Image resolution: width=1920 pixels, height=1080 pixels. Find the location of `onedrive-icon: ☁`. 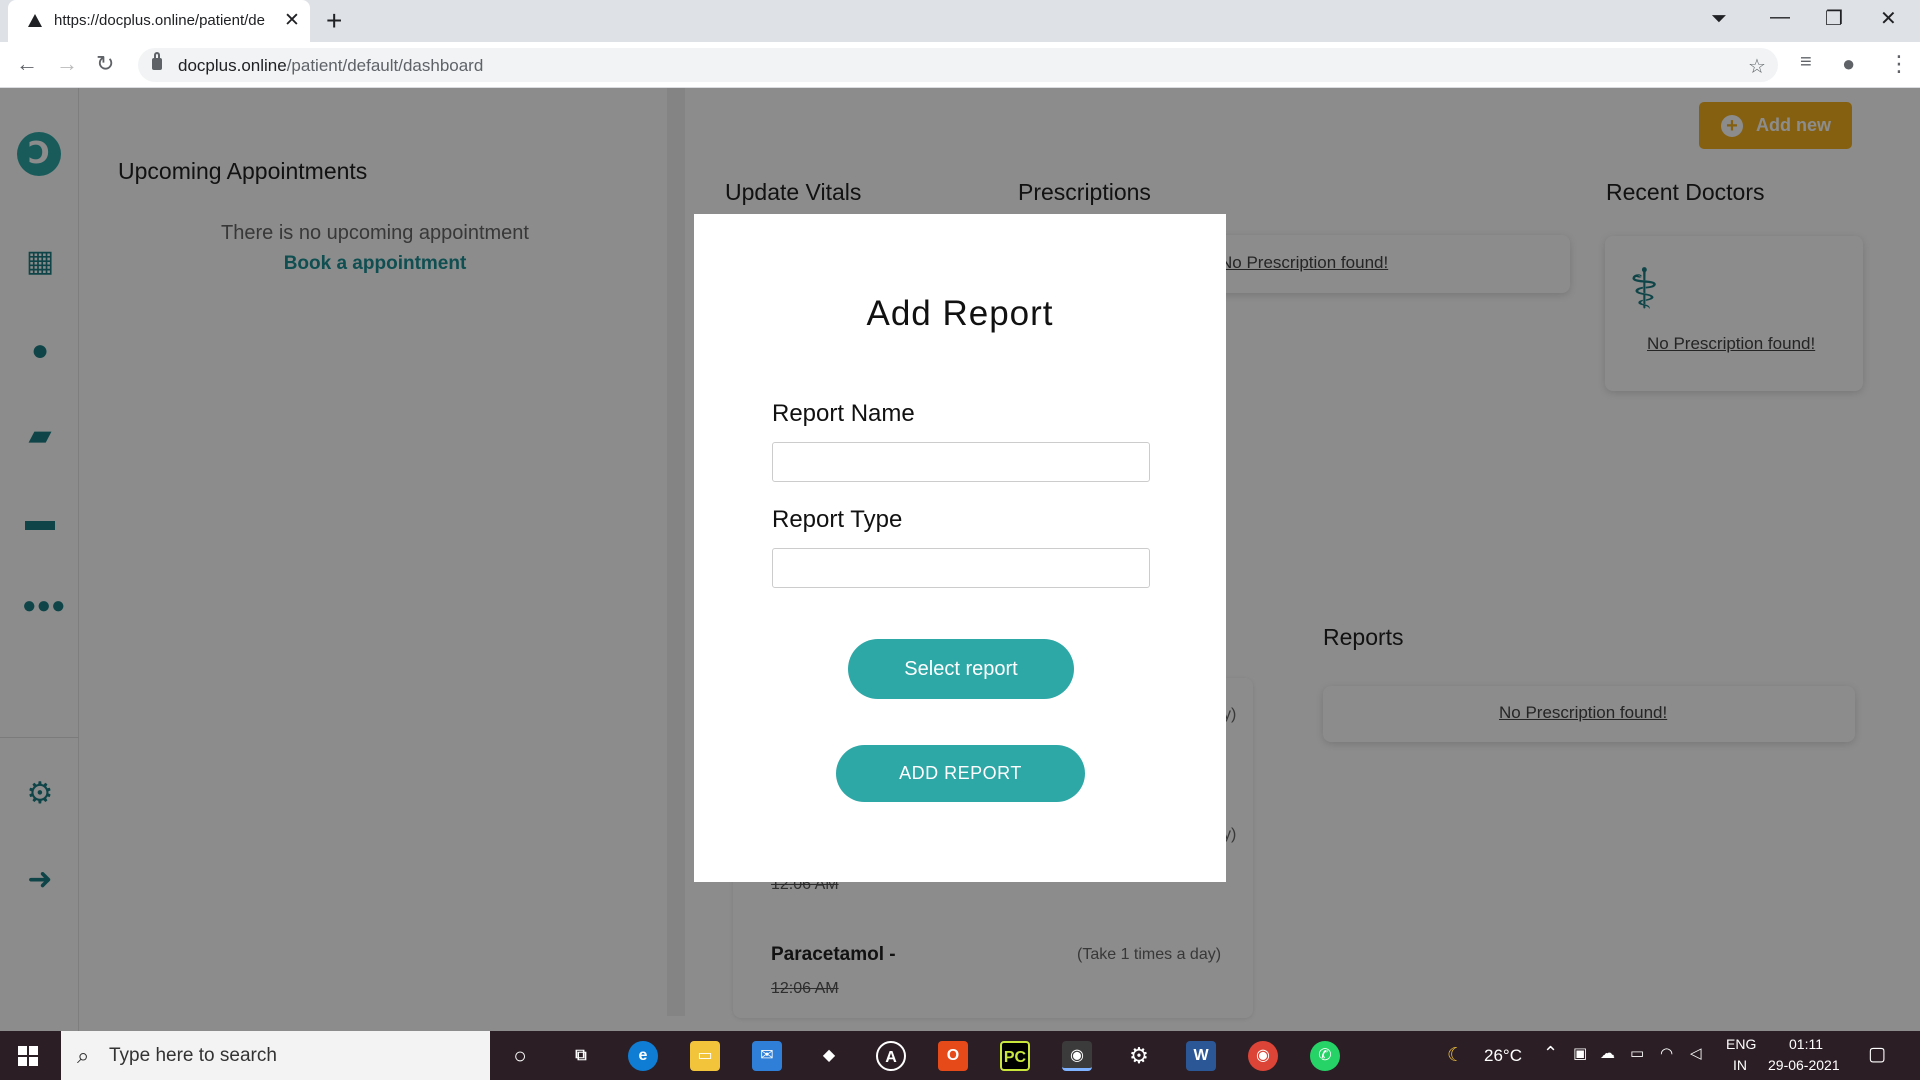

onedrive-icon: ☁ is located at coordinates (1607, 1053).